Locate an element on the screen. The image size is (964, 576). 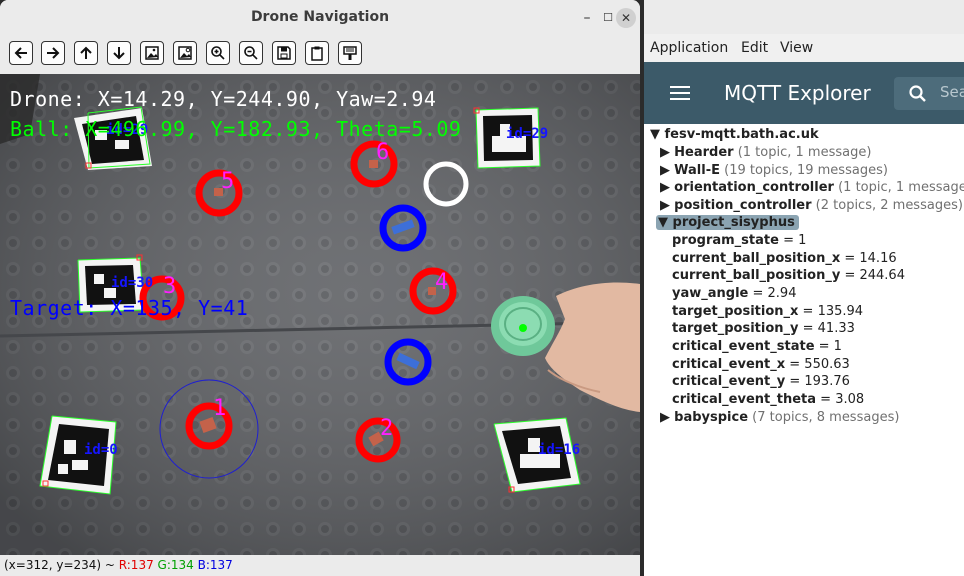
marker-id-label: id=0 is located at coordinates (101, 450).